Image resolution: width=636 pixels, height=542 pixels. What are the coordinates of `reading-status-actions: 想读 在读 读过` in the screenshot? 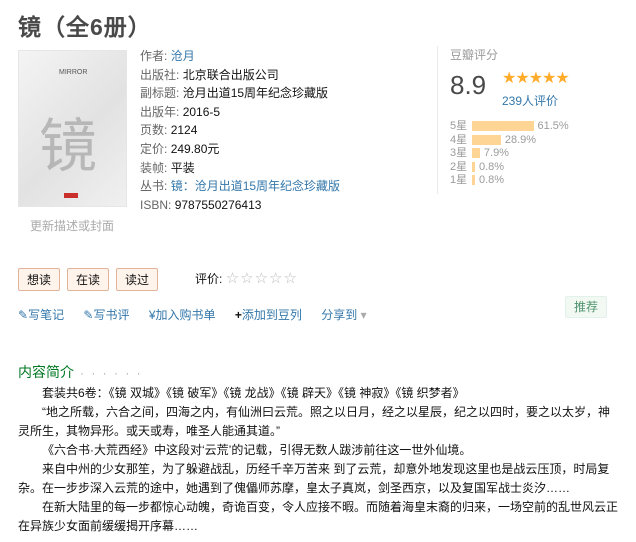 It's located at (91, 279).